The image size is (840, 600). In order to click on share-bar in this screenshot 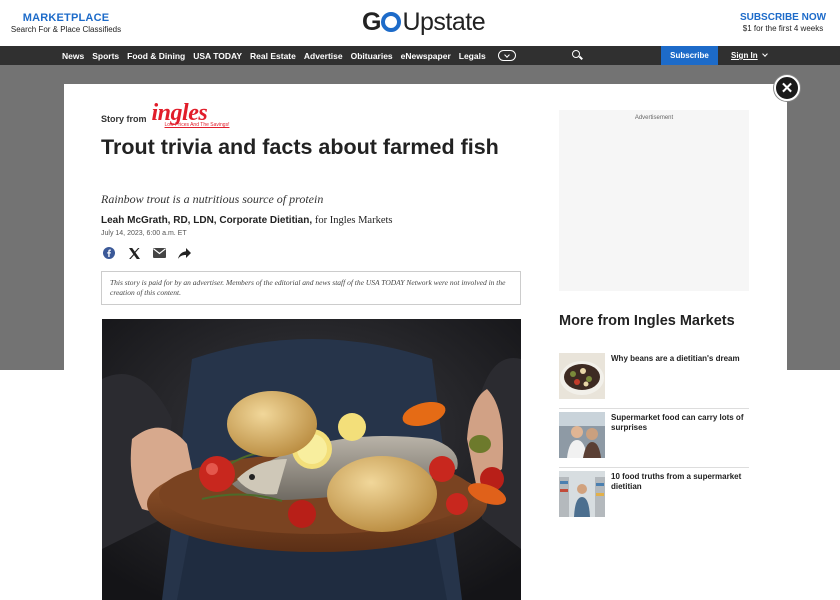, I will do `click(146, 253)`.